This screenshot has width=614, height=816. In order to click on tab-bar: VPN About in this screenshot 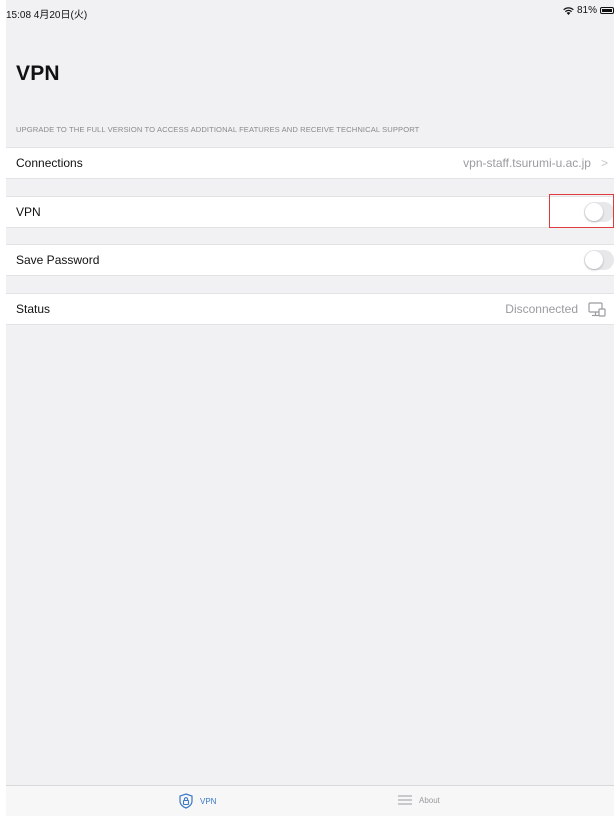, I will do `click(310, 800)`.